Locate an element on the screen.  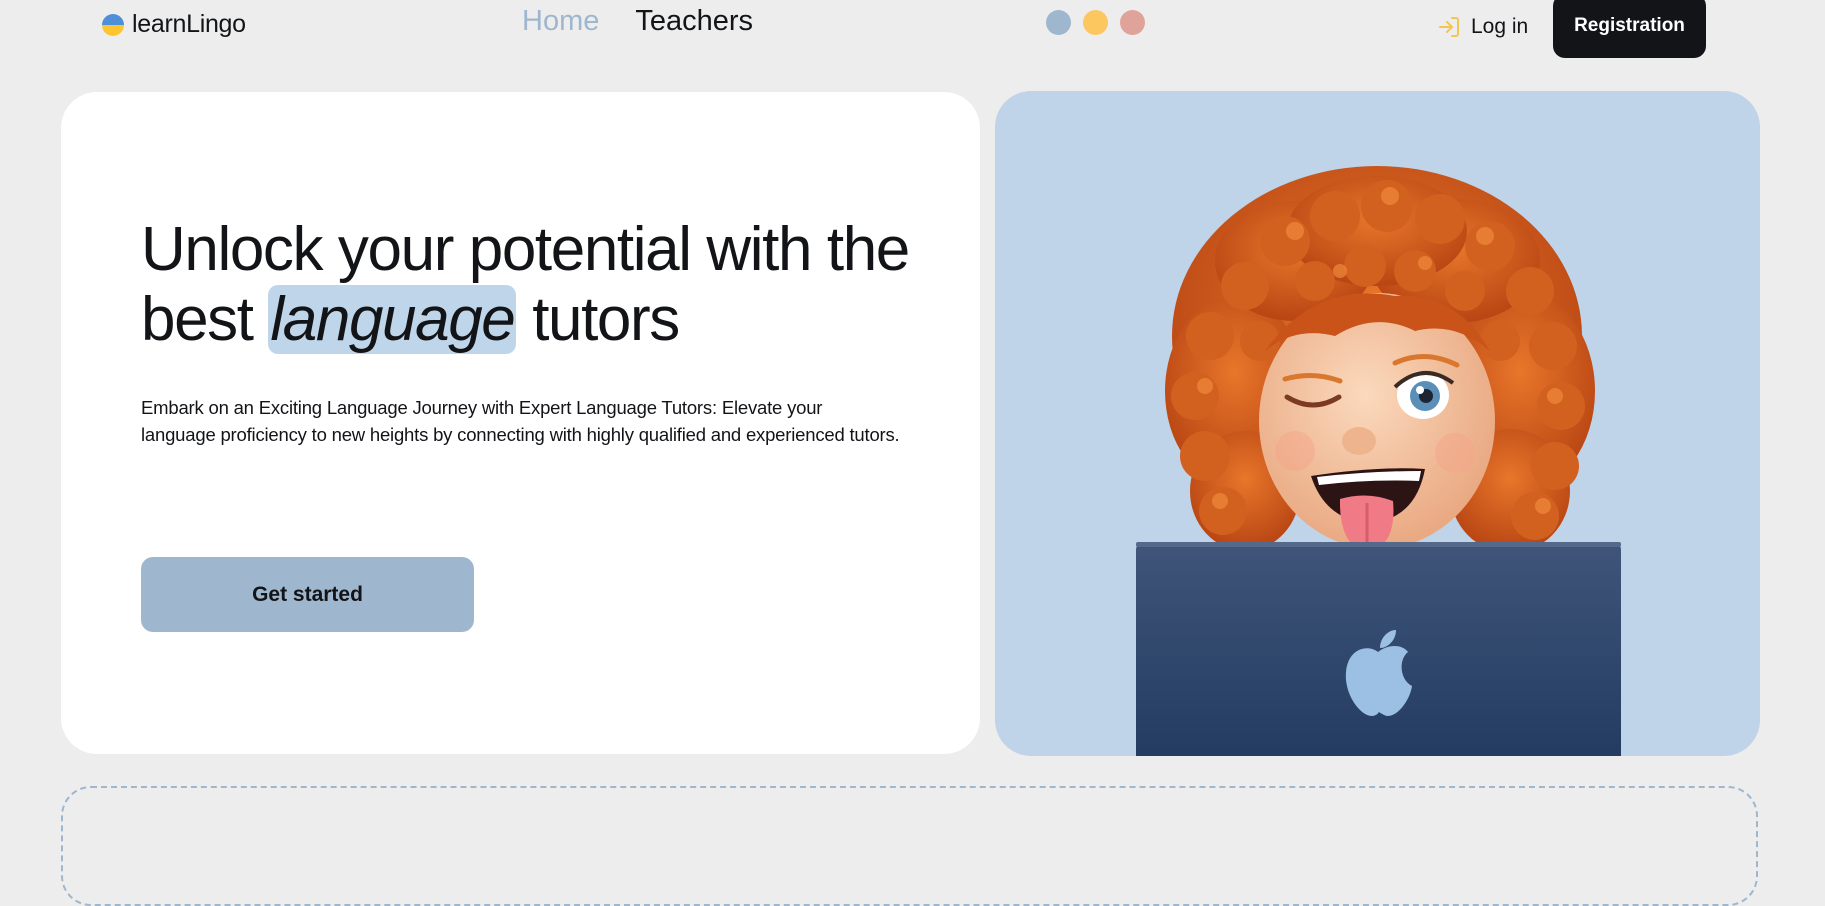
laptop is located at coordinates (1378, 649).